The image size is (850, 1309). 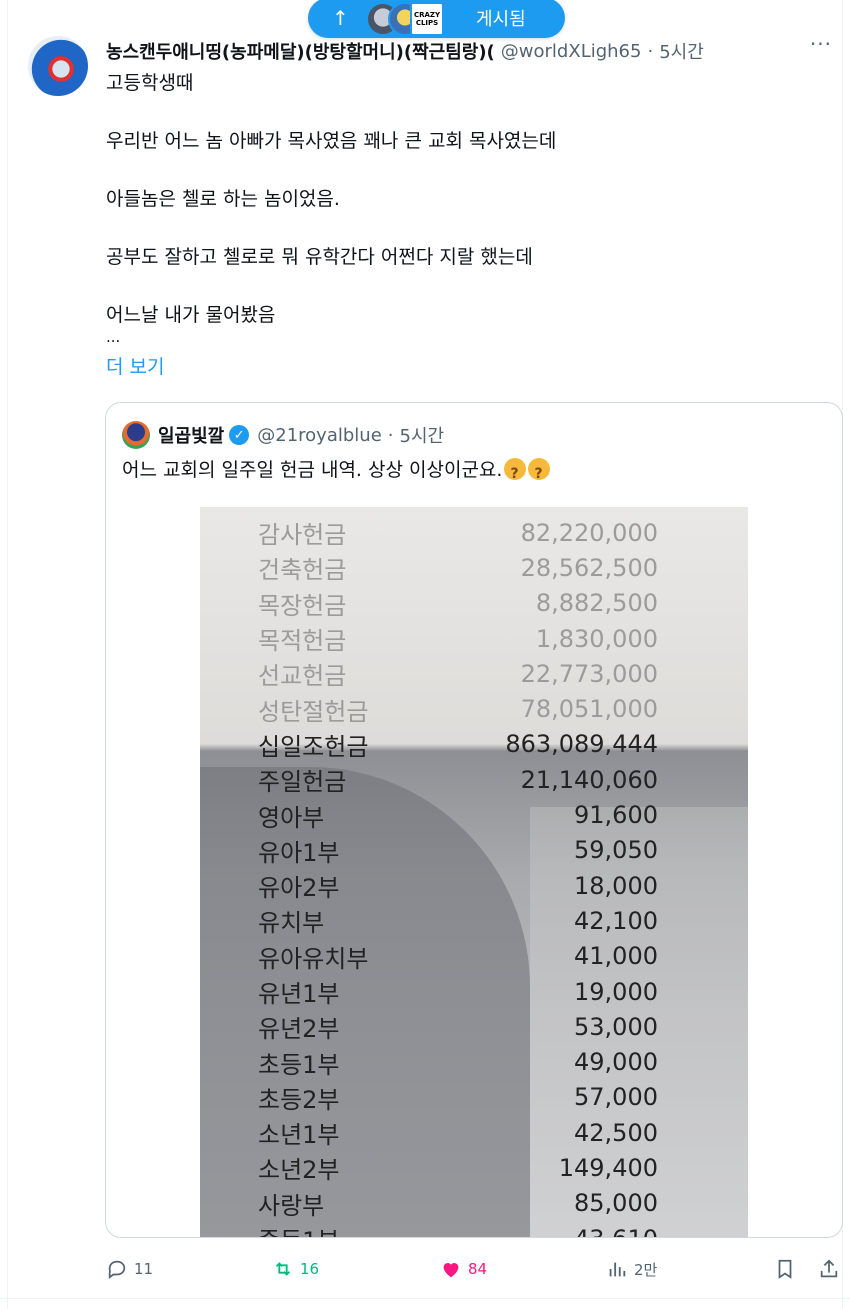 I want to click on receipt-label: 성탄절헌금, so click(x=313, y=711).